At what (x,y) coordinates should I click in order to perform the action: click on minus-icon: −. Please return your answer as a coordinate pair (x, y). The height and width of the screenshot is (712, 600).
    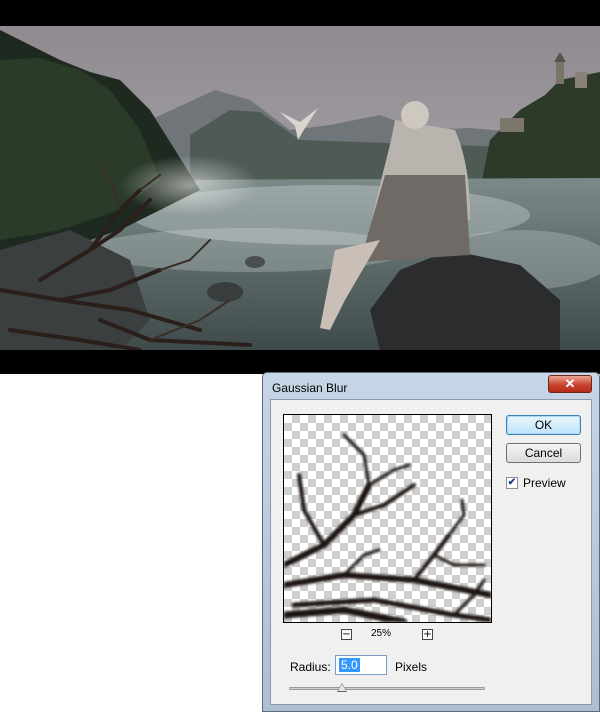
    Looking at the image, I should click on (346, 634).